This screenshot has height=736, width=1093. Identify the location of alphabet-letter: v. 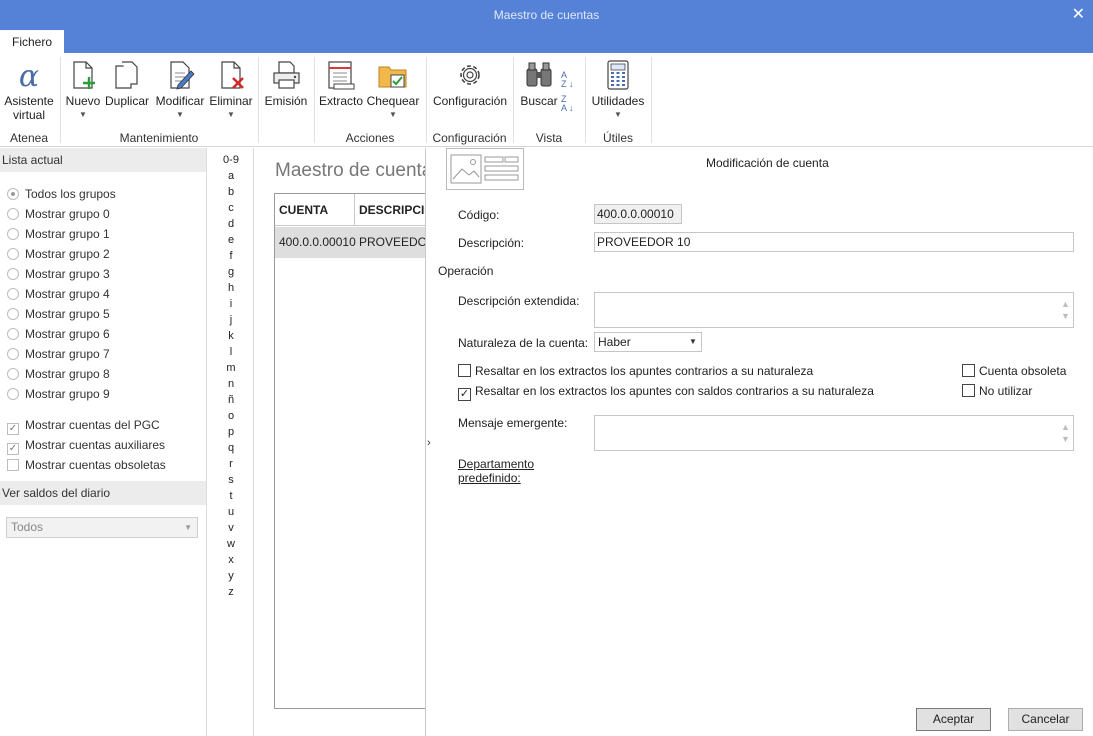
(231, 528).